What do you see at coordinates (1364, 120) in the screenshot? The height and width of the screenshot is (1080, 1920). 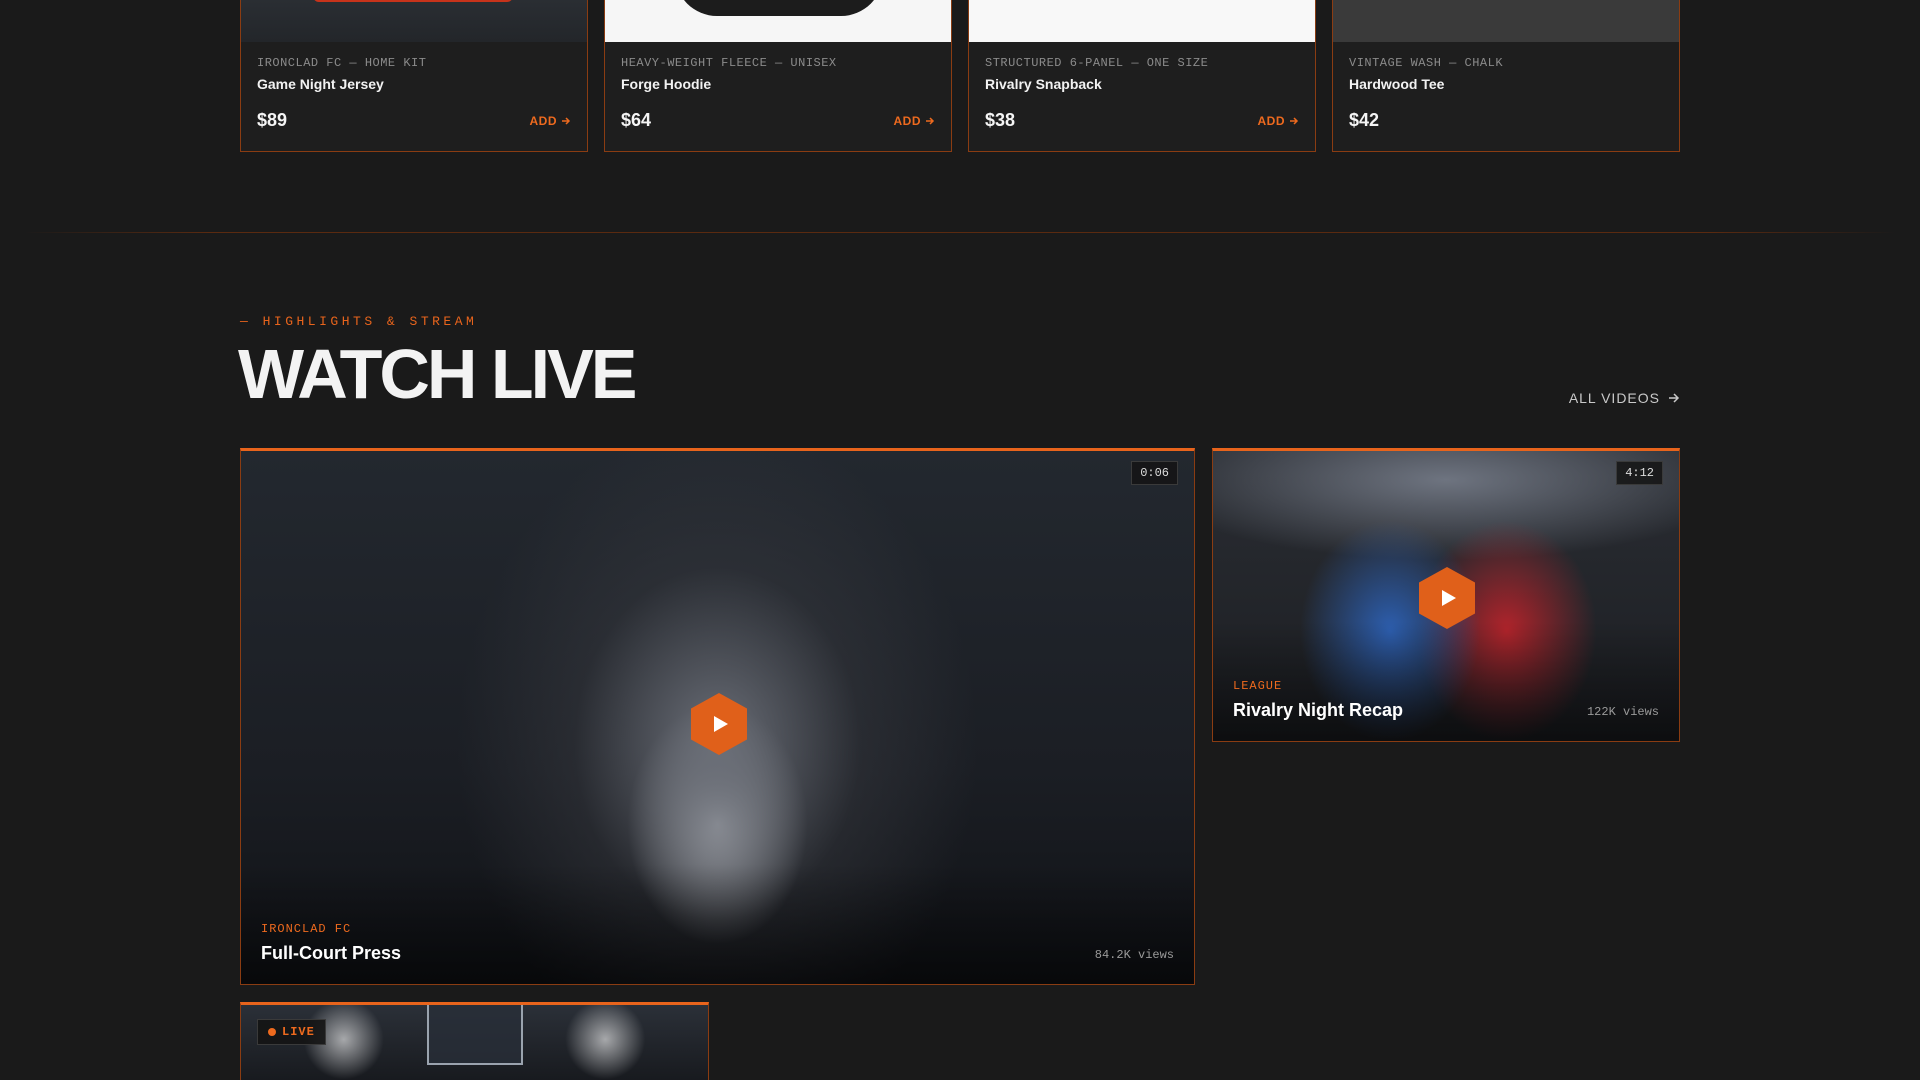 I see `product-price: $42` at bounding box center [1364, 120].